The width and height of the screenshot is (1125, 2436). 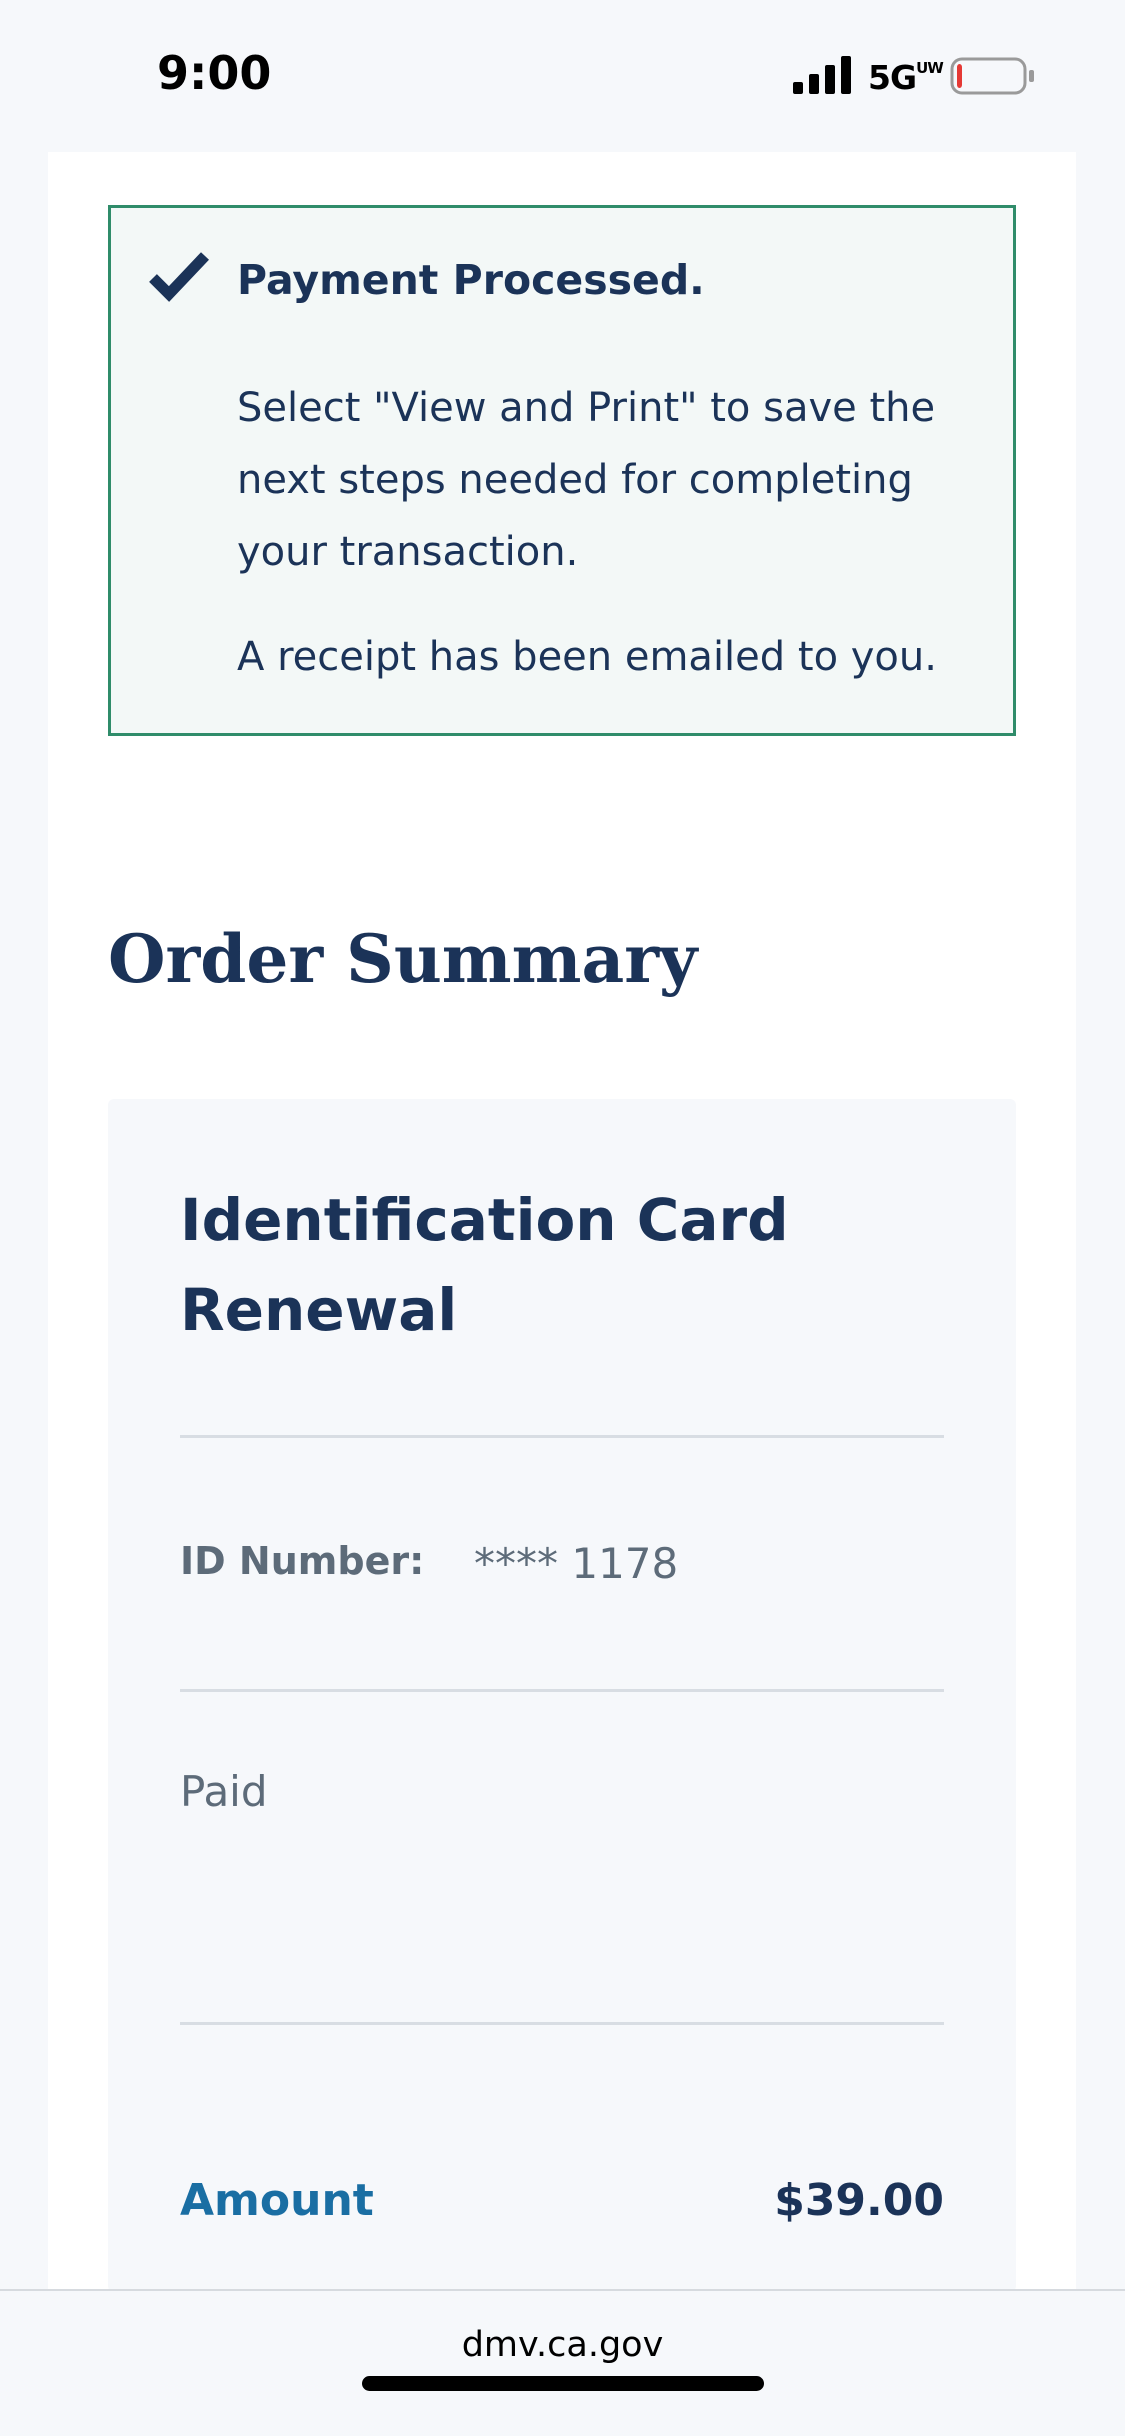 What do you see at coordinates (179, 277) in the screenshot?
I see `checkmark-icon` at bounding box center [179, 277].